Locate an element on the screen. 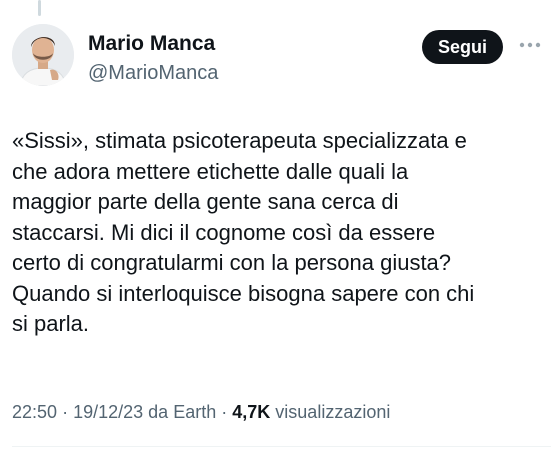 The width and height of the screenshot is (551, 454). tweet-date: 19/12/23 is located at coordinates (108, 412).